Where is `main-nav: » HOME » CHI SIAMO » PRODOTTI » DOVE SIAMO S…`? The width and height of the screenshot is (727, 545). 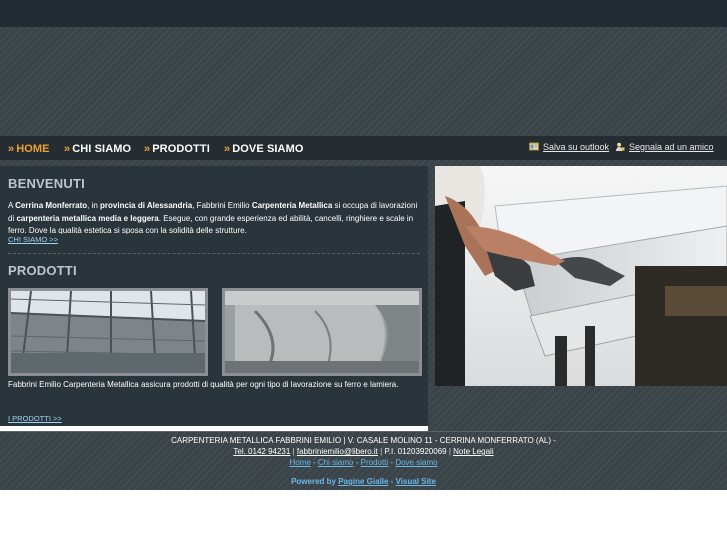 main-nav: » HOME » CHI SIAMO » PRODOTTI » DOVE SIAMO S… is located at coordinates (363, 148).